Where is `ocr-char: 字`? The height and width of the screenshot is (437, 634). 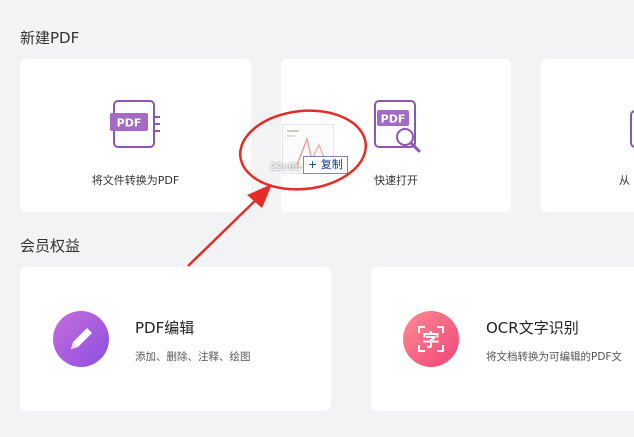
ocr-char: 字 is located at coordinates (431, 340).